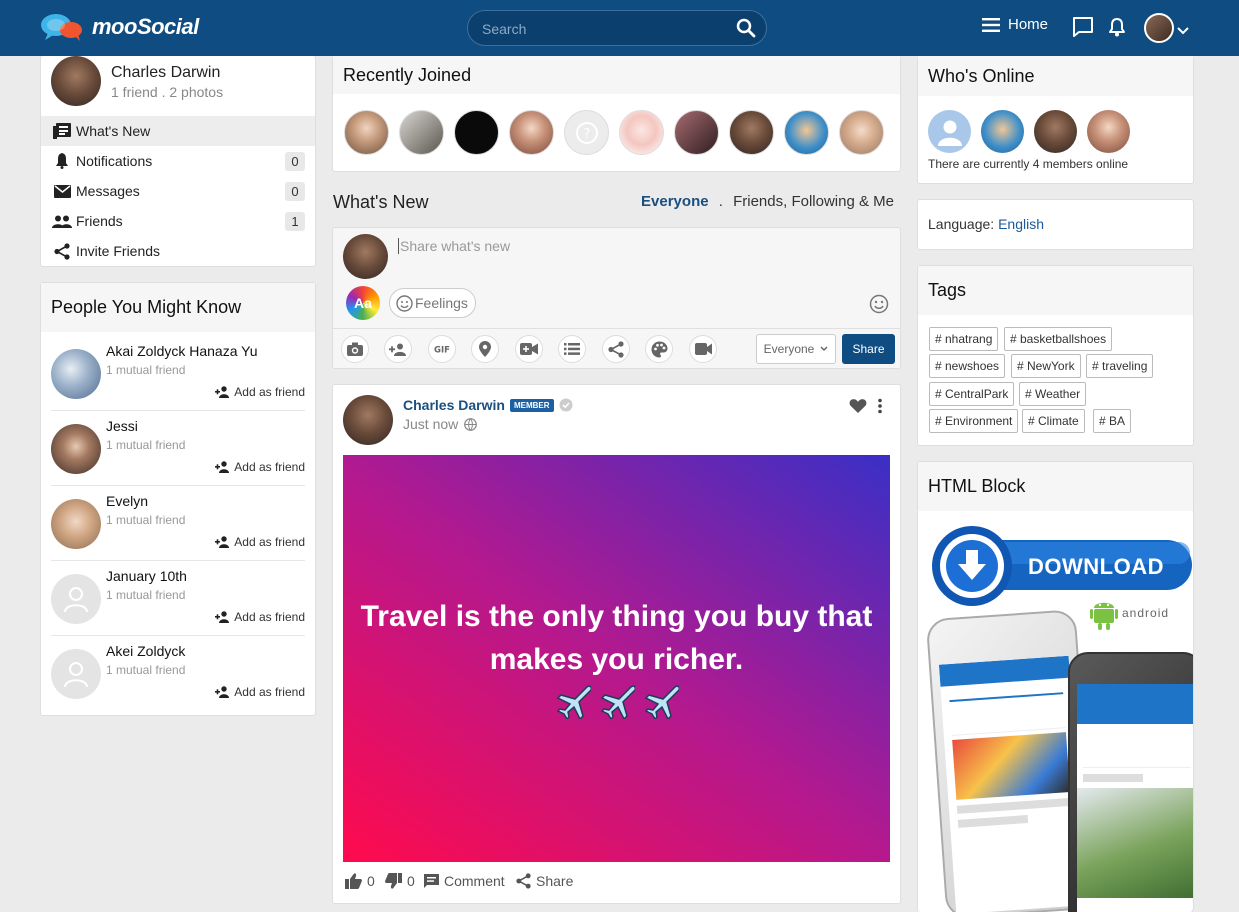  I want to click on dislike-count: 0, so click(411, 881).